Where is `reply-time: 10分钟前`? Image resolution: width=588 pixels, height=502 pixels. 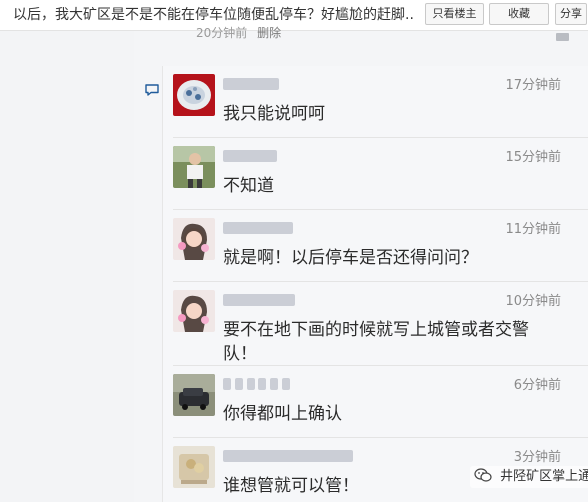 reply-time: 10分钟前 is located at coordinates (533, 301).